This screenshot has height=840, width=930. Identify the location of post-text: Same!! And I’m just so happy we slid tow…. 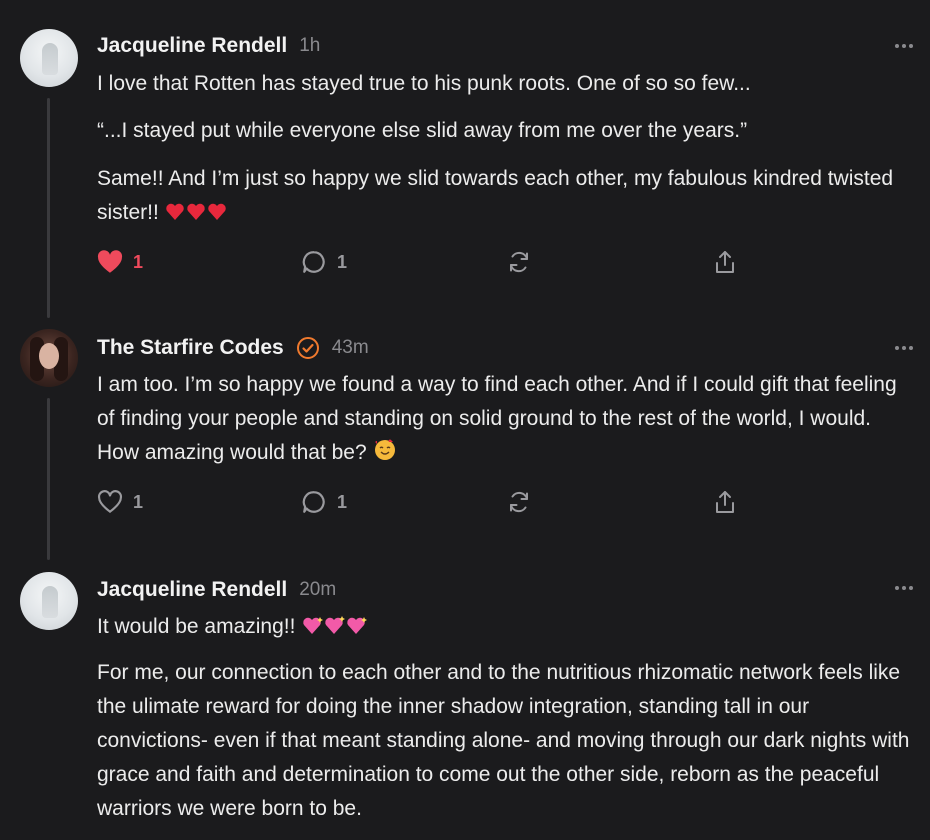
(507, 196).